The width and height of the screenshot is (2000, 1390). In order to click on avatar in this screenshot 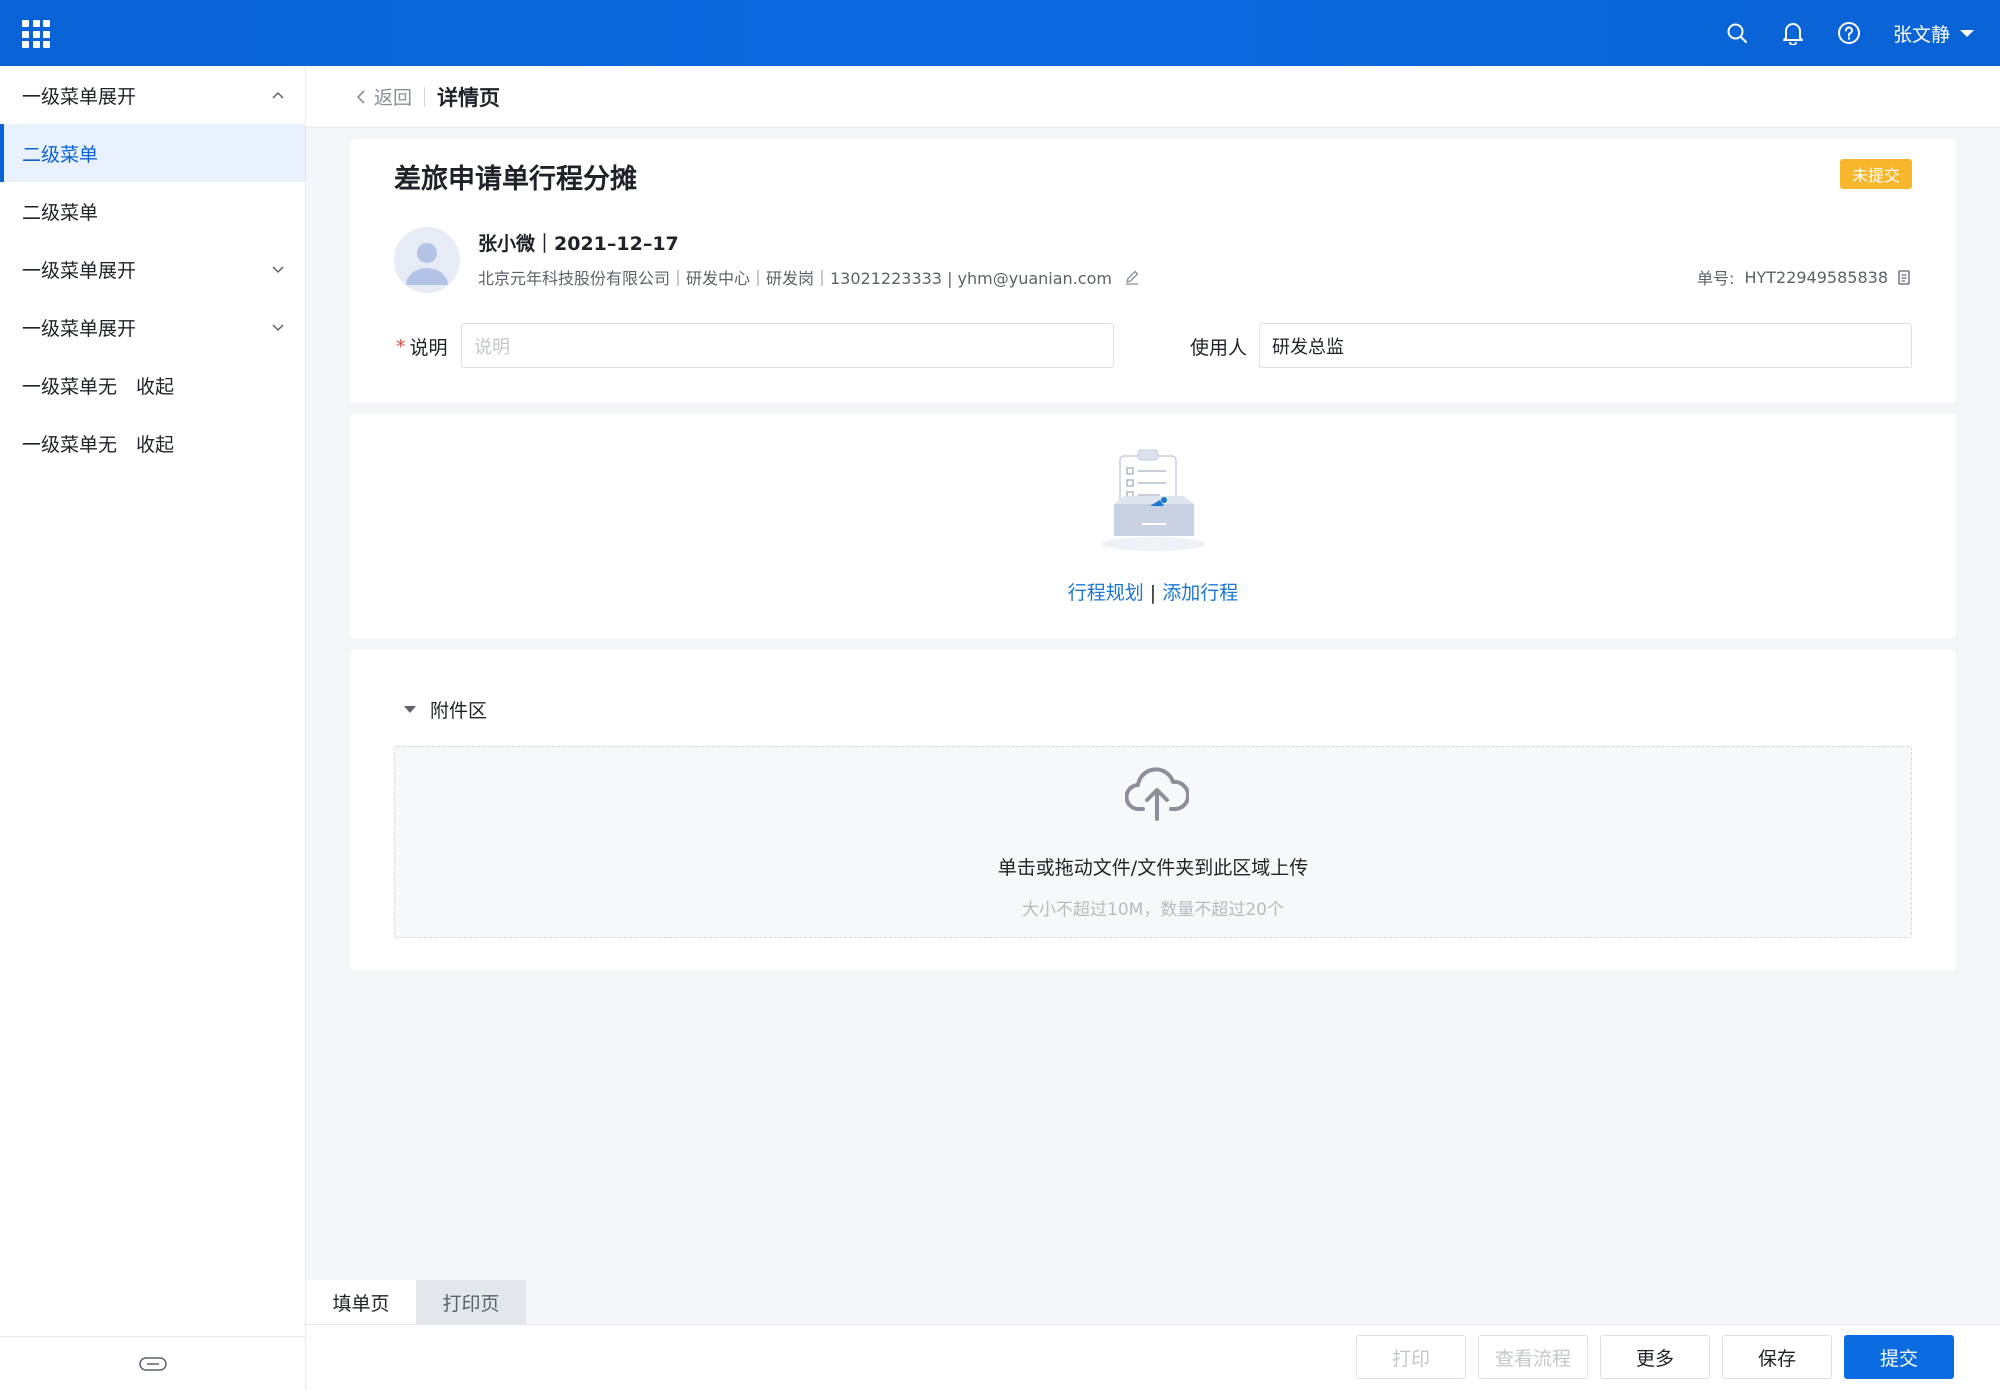, I will do `click(427, 260)`.